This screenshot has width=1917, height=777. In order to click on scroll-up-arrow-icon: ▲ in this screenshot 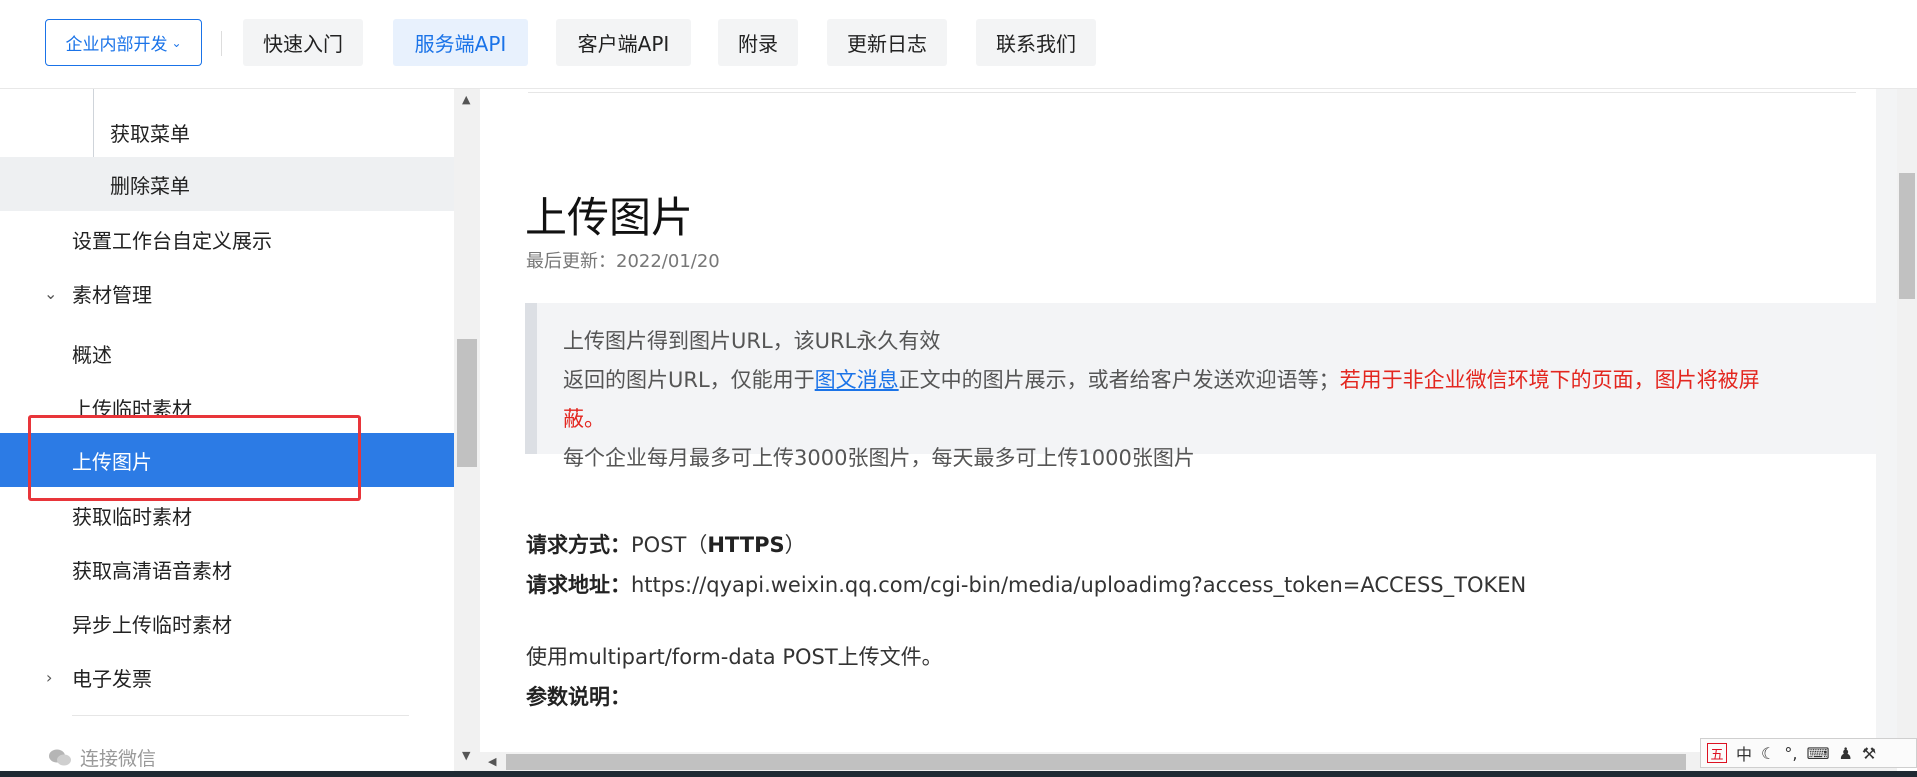, I will do `click(466, 99)`.